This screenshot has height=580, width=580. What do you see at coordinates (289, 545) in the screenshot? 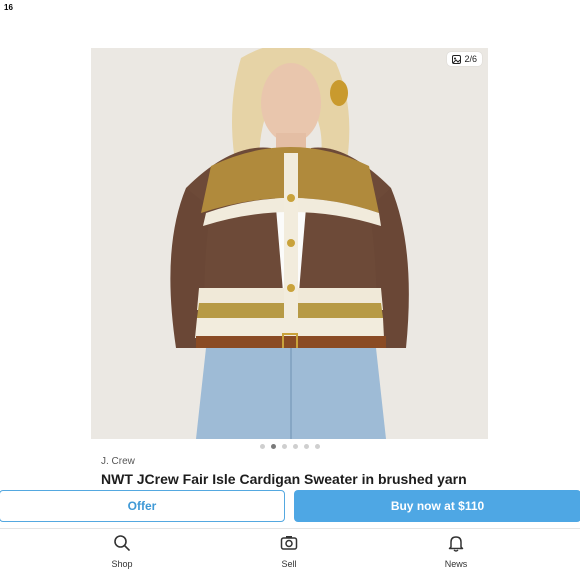
I see `camera-icon` at bounding box center [289, 545].